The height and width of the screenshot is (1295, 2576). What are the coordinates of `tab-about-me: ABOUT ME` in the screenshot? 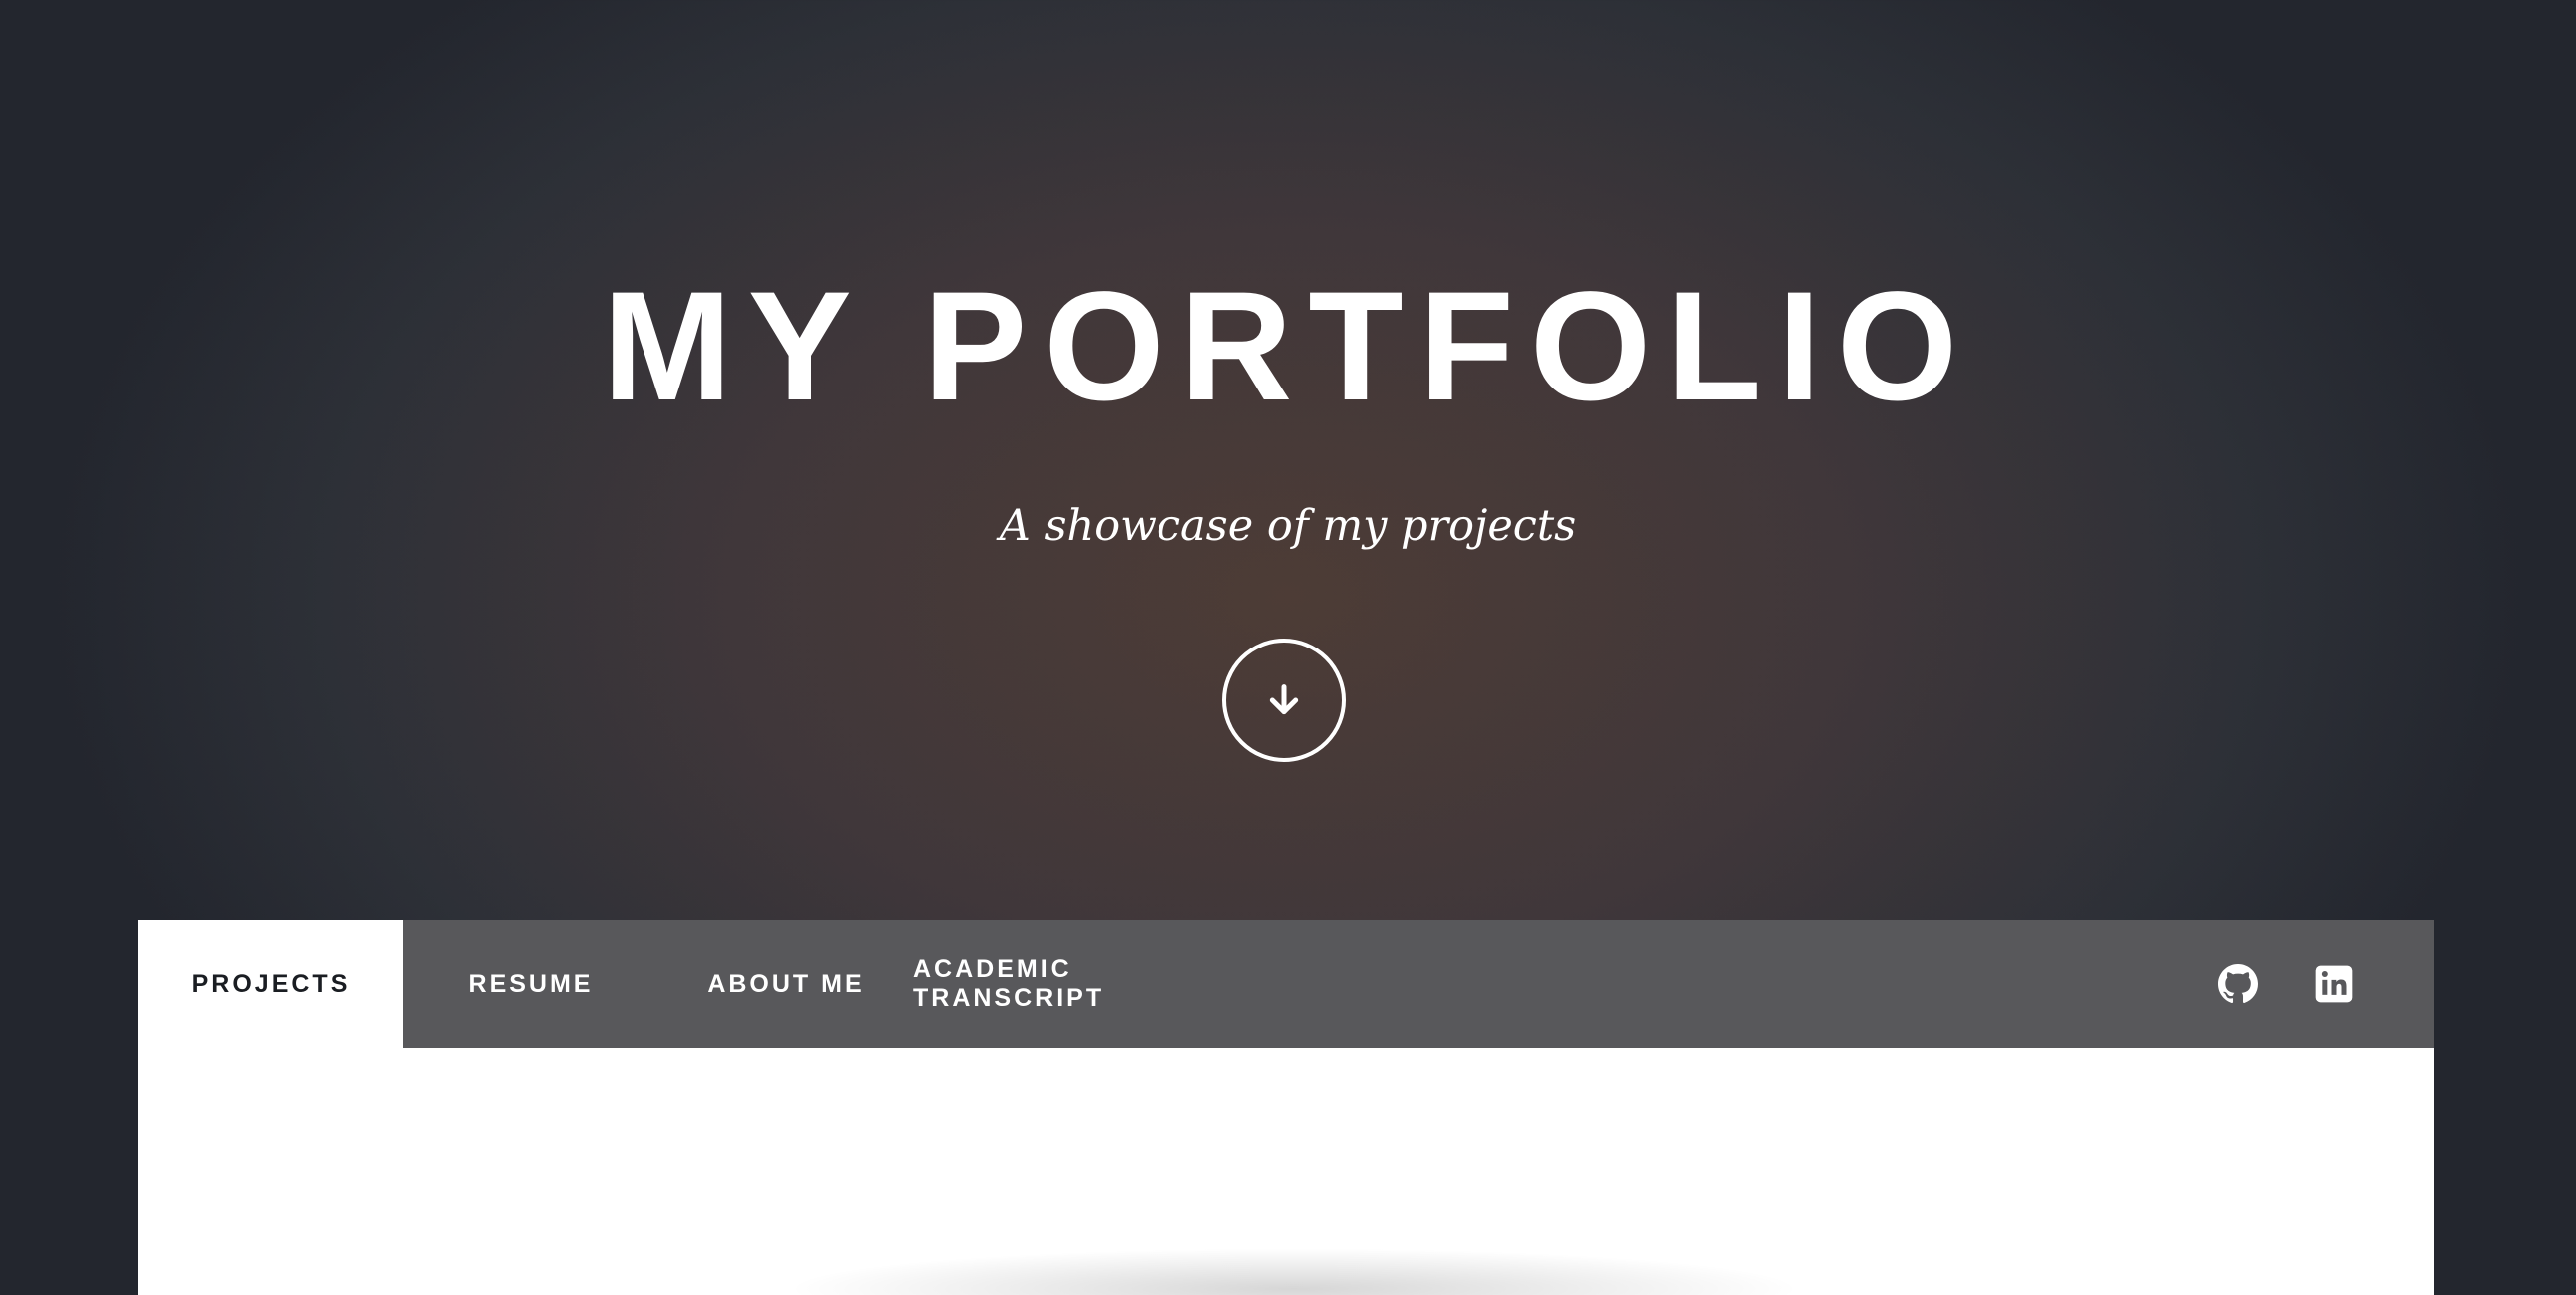 It's located at (785, 984).